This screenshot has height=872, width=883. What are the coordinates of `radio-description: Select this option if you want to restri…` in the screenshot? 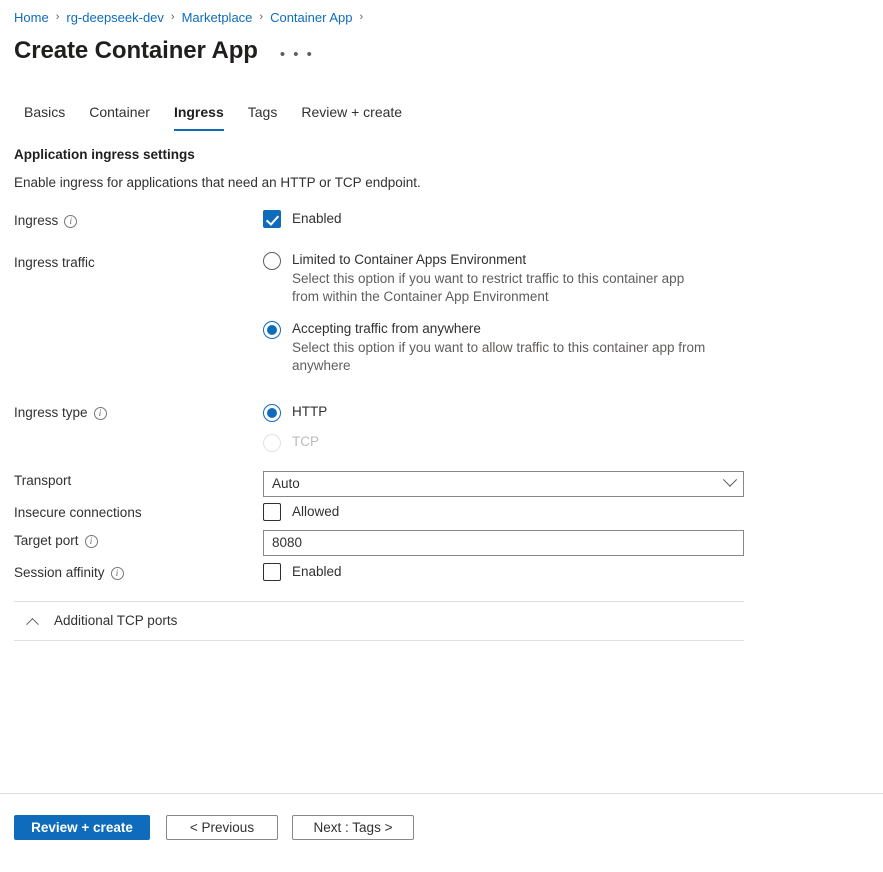 It's located at (488, 287).